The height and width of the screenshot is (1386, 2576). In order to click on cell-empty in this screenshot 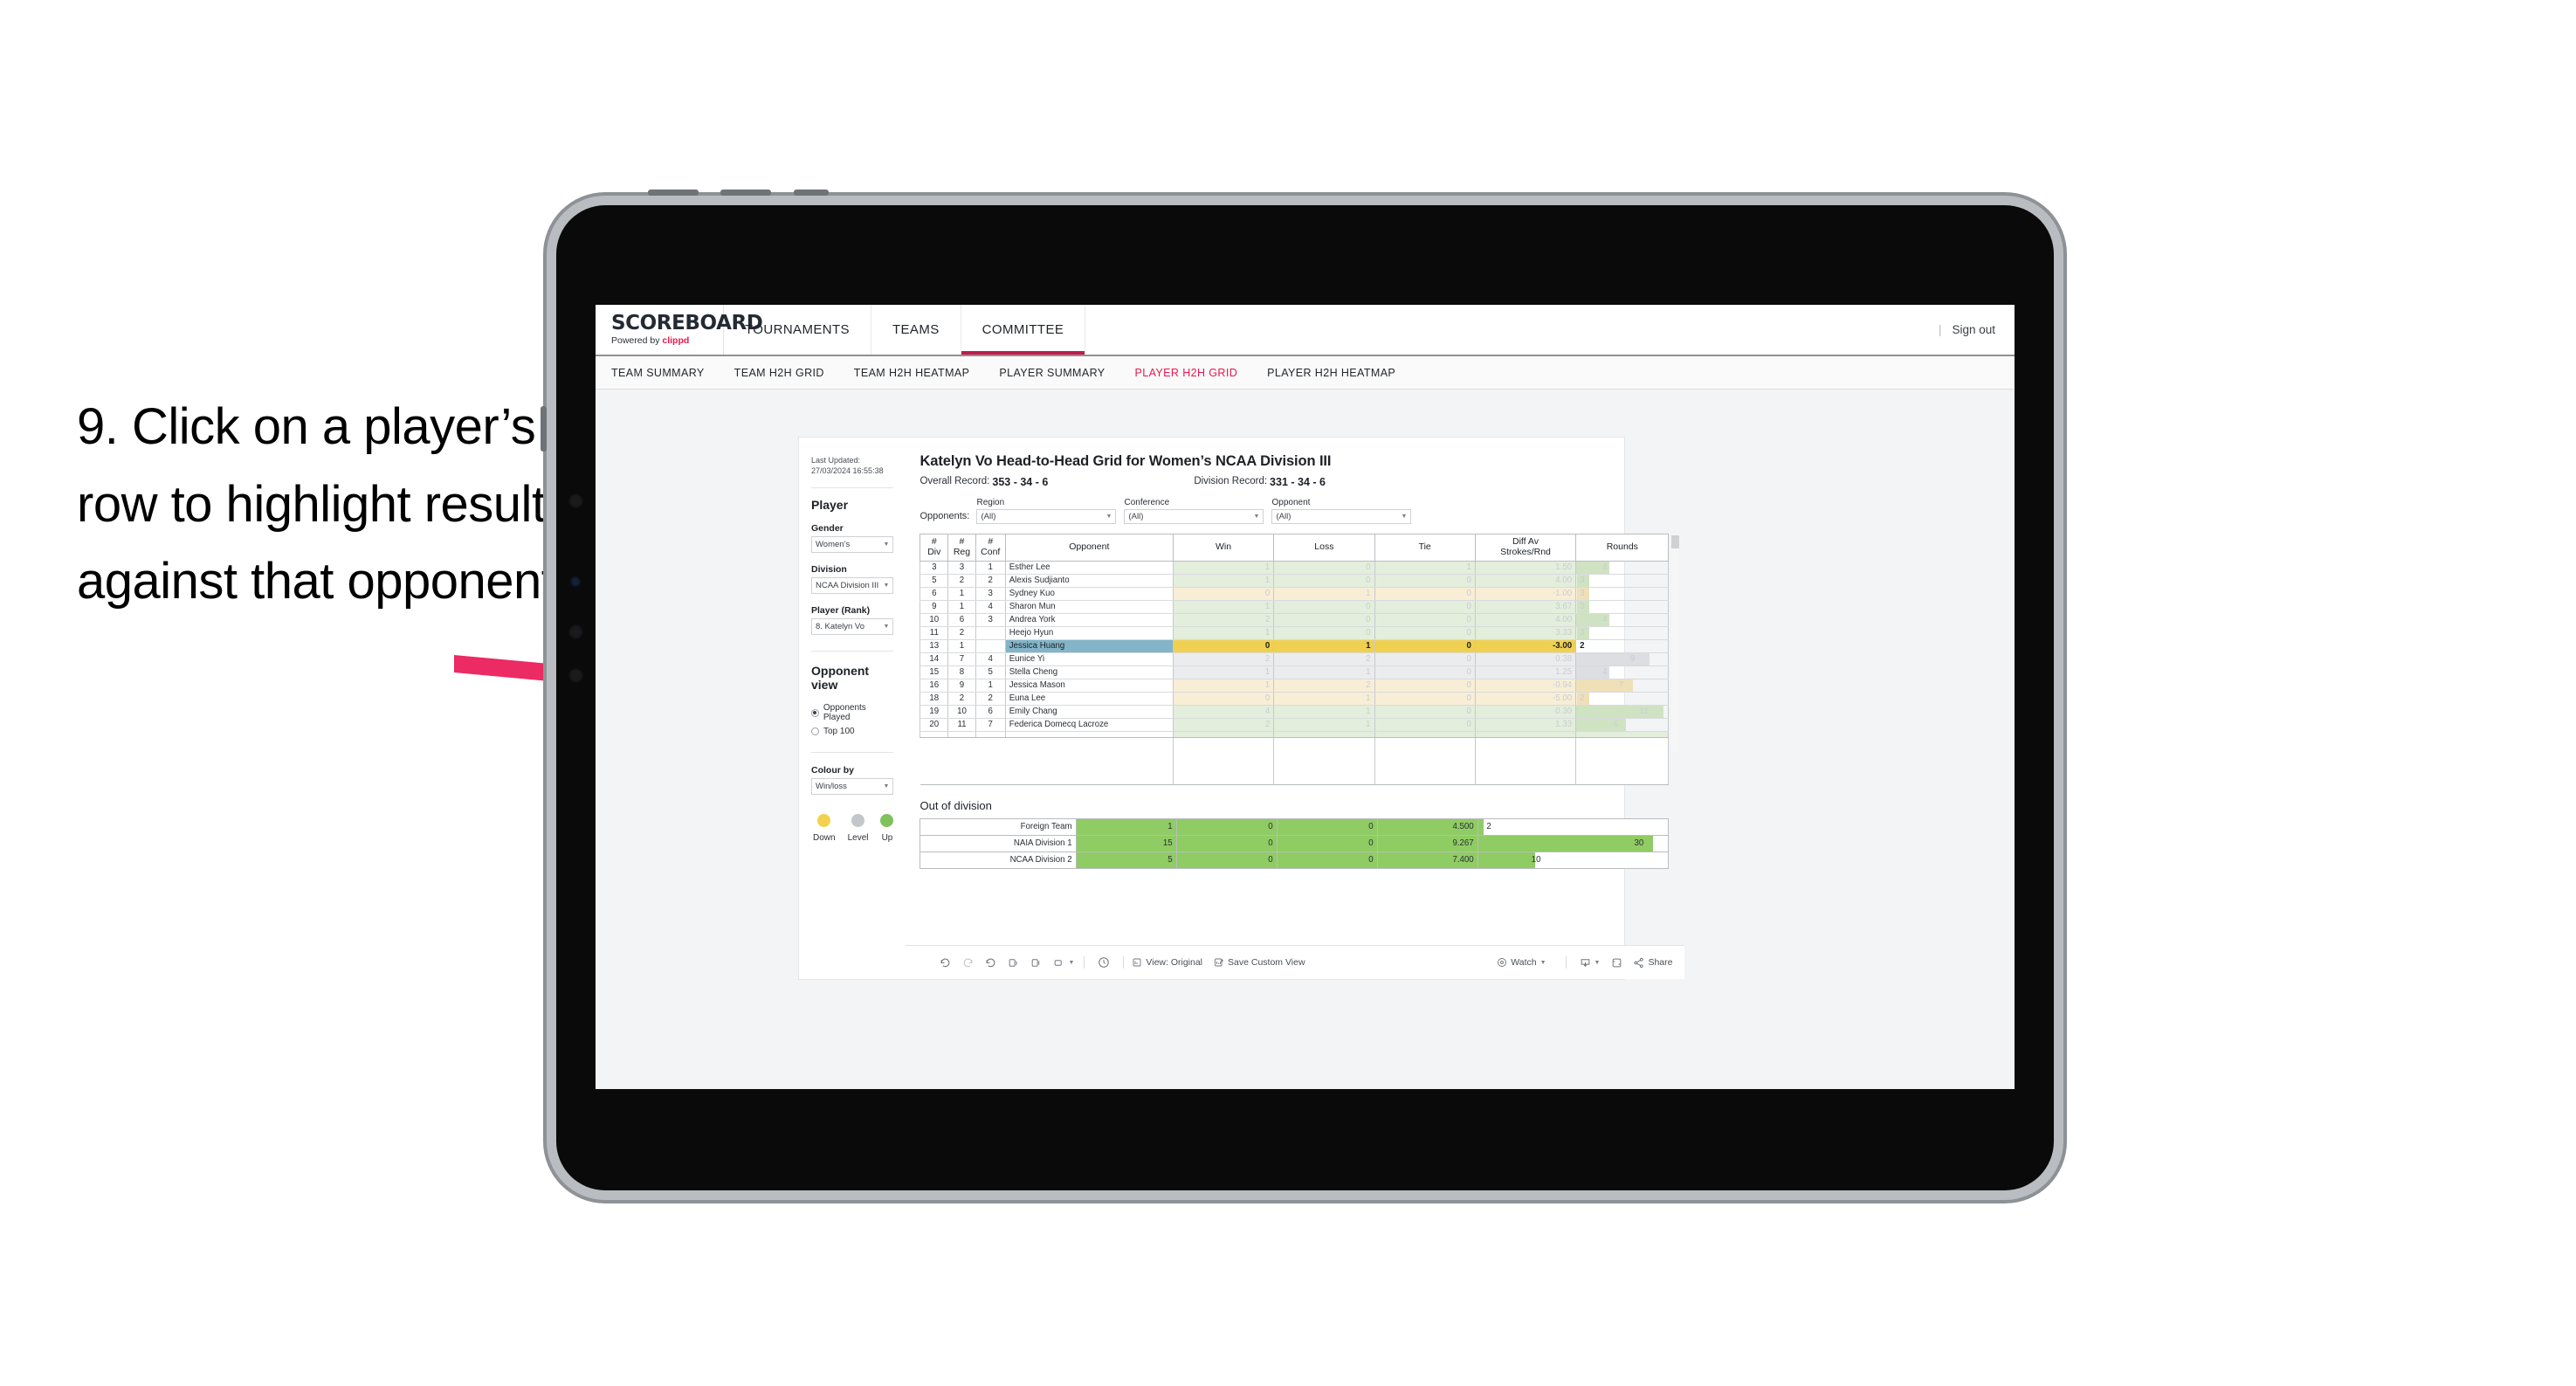, I will do `click(1324, 761)`.